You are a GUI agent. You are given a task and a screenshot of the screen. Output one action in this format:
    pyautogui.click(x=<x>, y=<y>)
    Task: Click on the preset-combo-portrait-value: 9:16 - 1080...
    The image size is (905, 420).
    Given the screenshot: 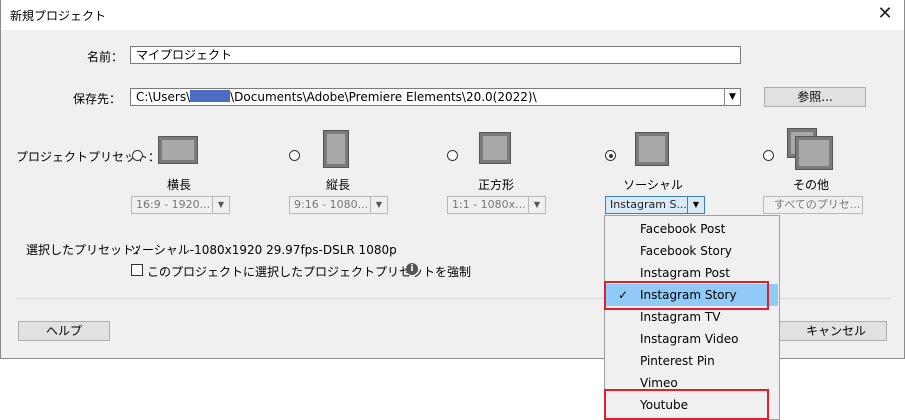 What is the action you would take?
    pyautogui.click(x=331, y=204)
    